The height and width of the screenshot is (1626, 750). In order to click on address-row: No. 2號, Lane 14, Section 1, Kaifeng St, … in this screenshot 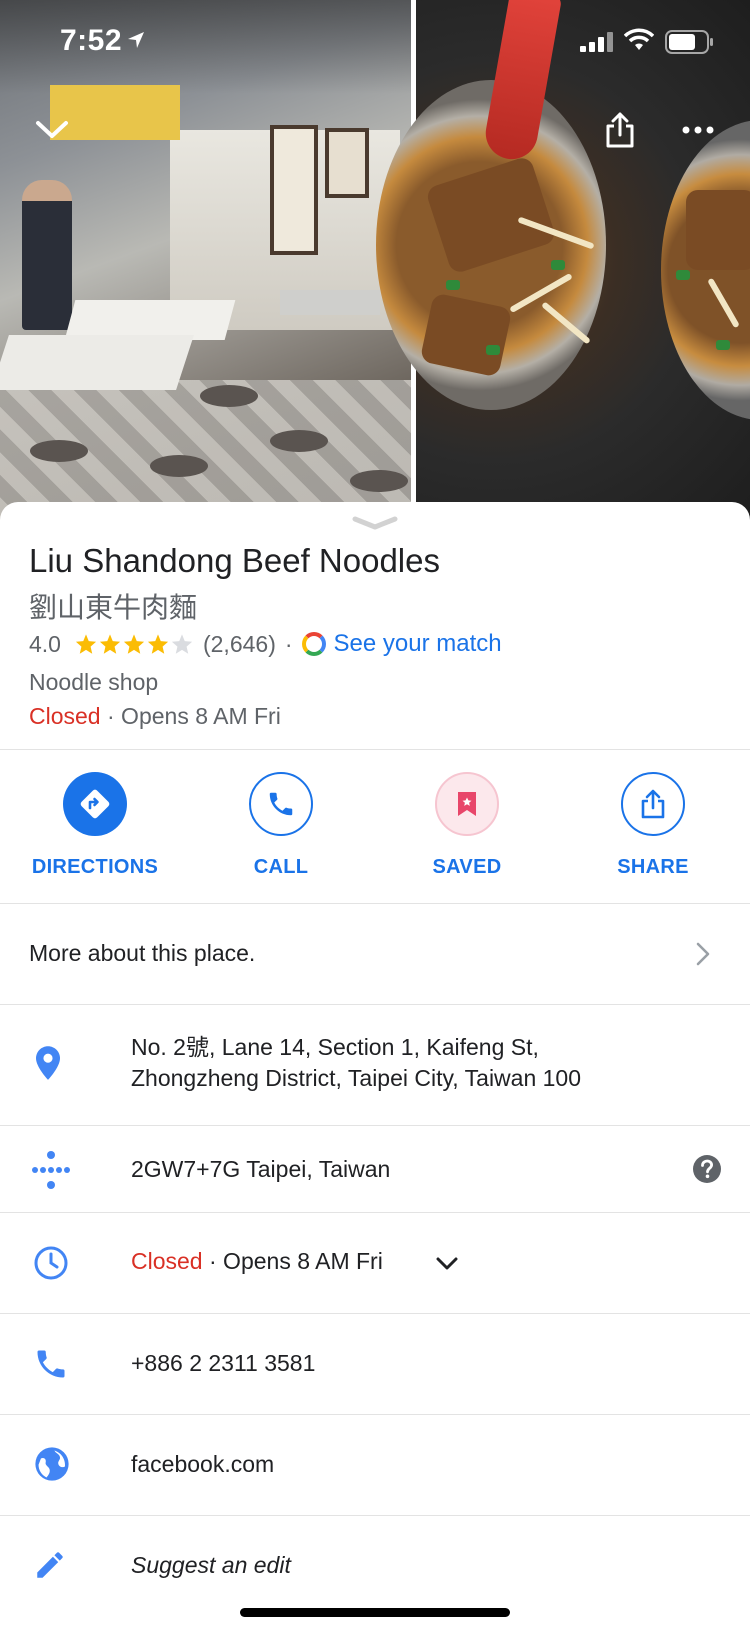, I will do `click(375, 1065)`.